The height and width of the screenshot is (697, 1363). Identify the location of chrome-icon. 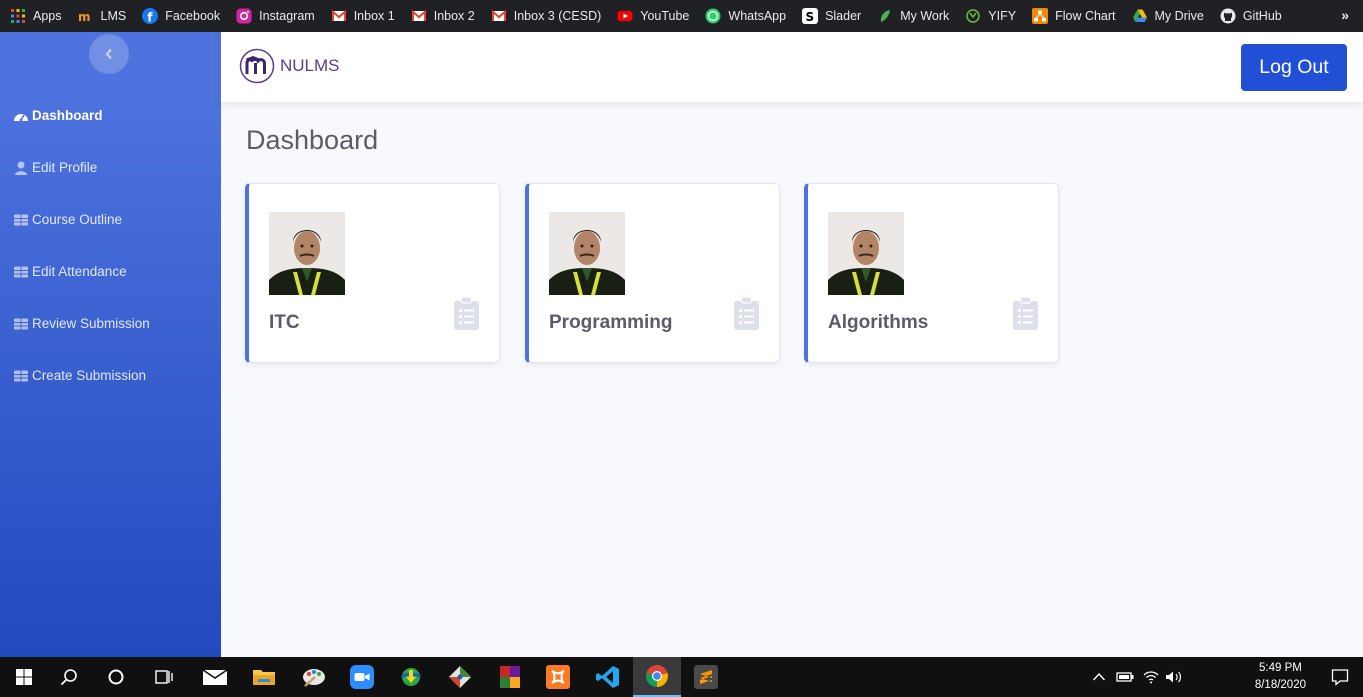
(657, 676).